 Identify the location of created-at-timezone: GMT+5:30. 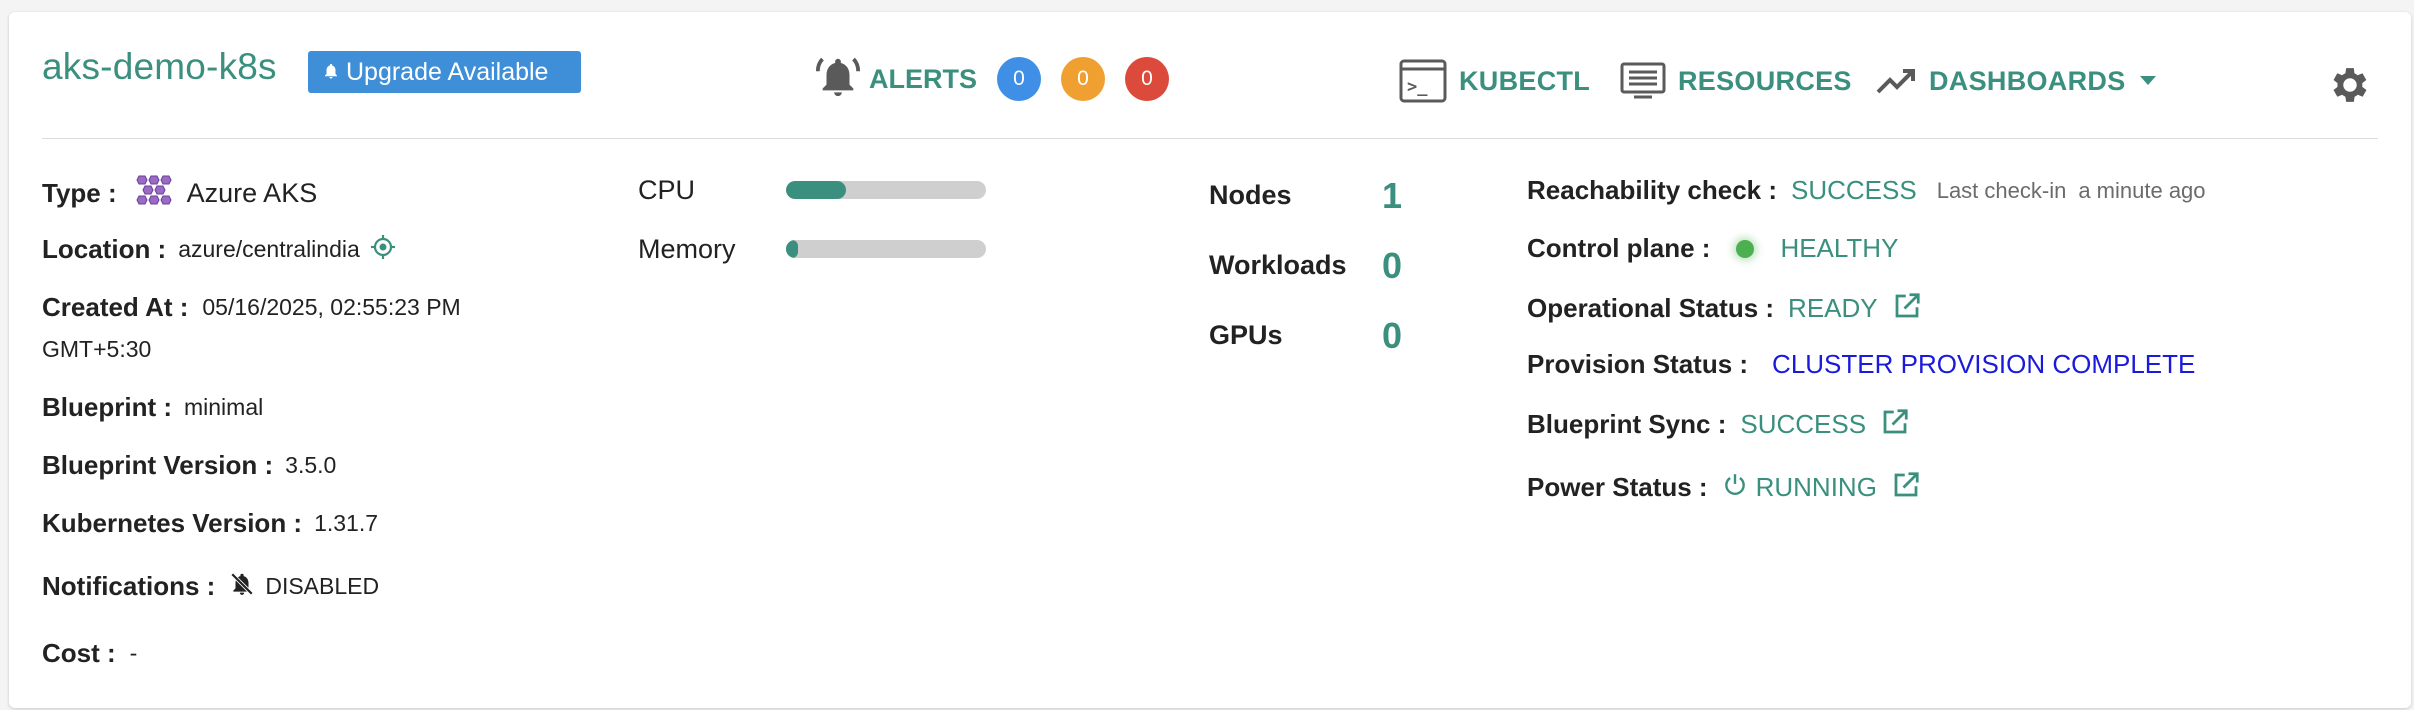
(97, 349).